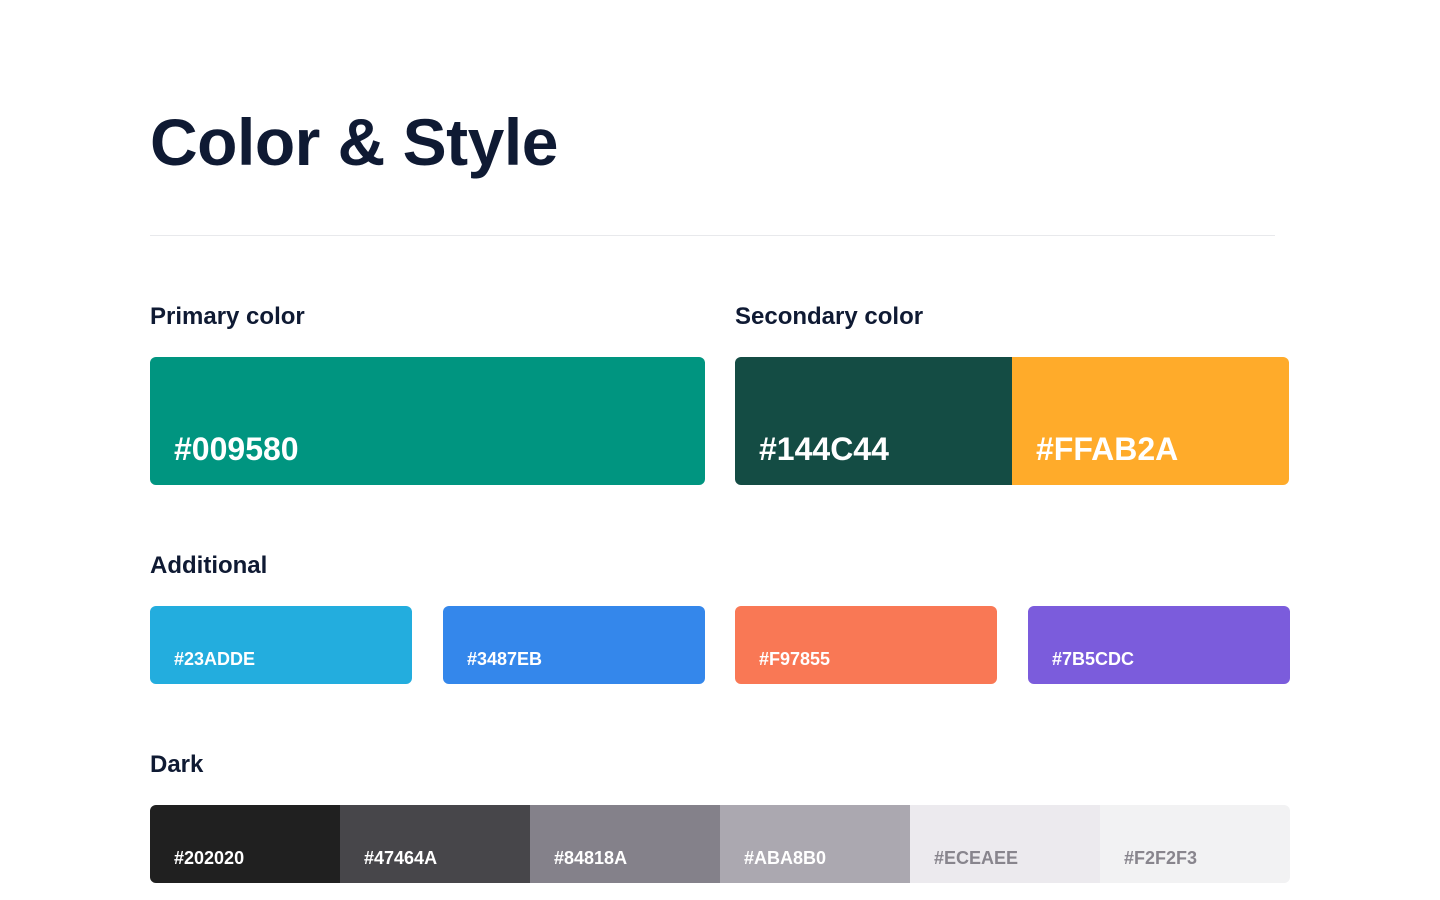 This screenshot has width=1440, height=900. I want to click on additional-swatch: #23ADDE, so click(281, 645).